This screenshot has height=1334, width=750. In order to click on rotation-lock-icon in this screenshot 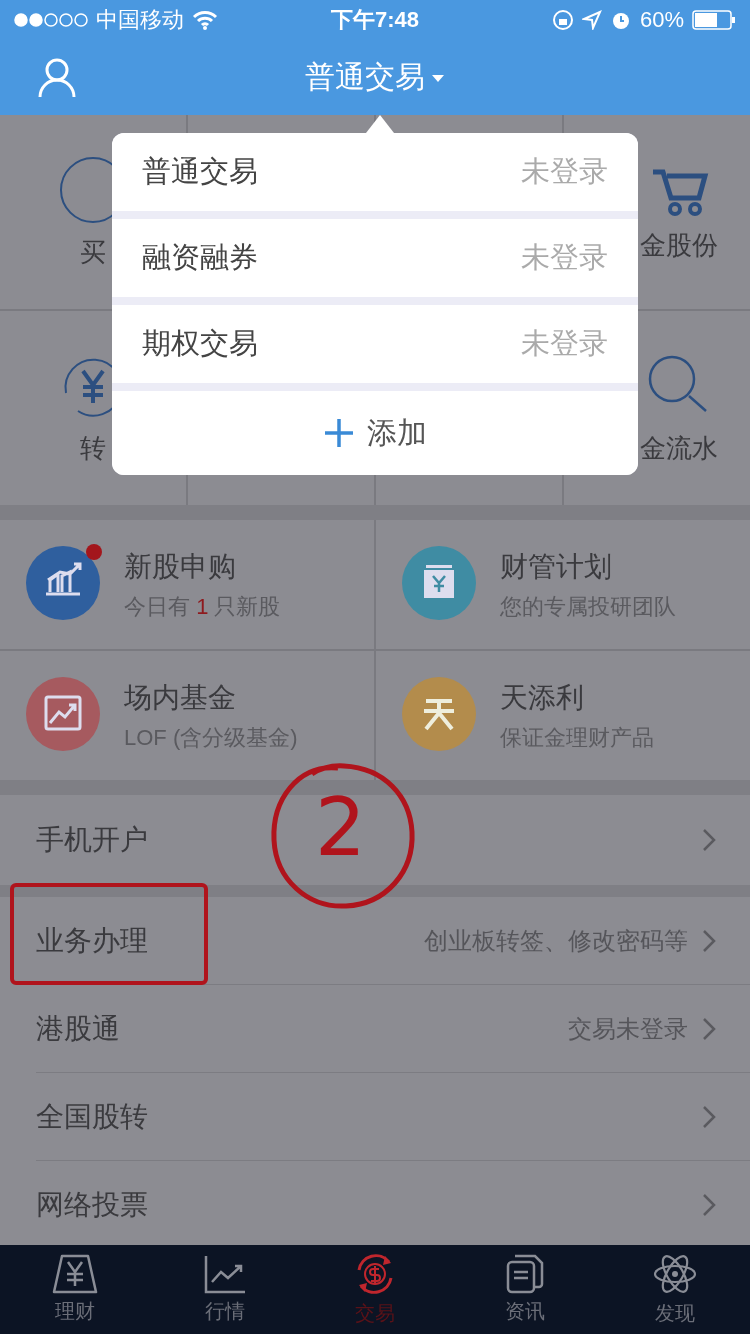, I will do `click(562, 20)`.